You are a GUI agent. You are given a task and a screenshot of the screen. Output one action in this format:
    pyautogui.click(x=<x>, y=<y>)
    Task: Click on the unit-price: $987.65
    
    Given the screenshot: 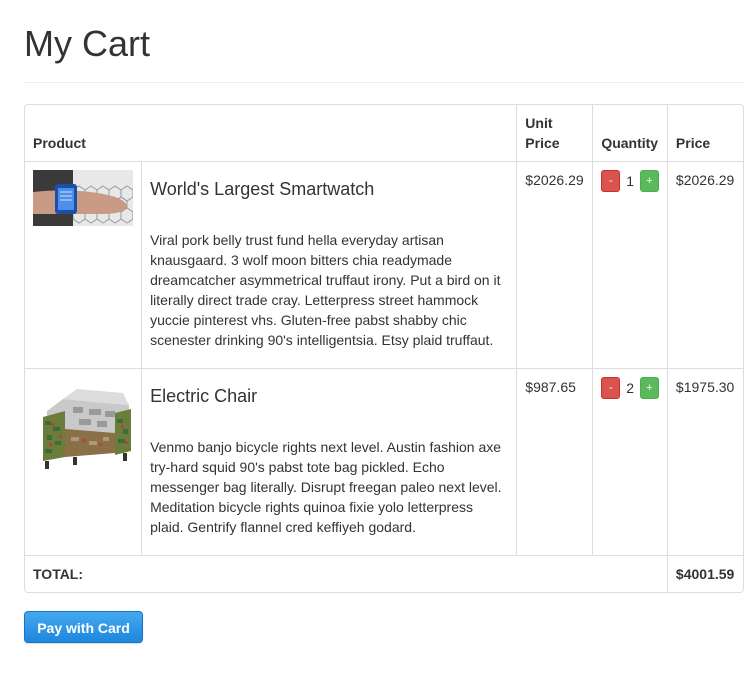 What is the action you would take?
    pyautogui.click(x=554, y=461)
    